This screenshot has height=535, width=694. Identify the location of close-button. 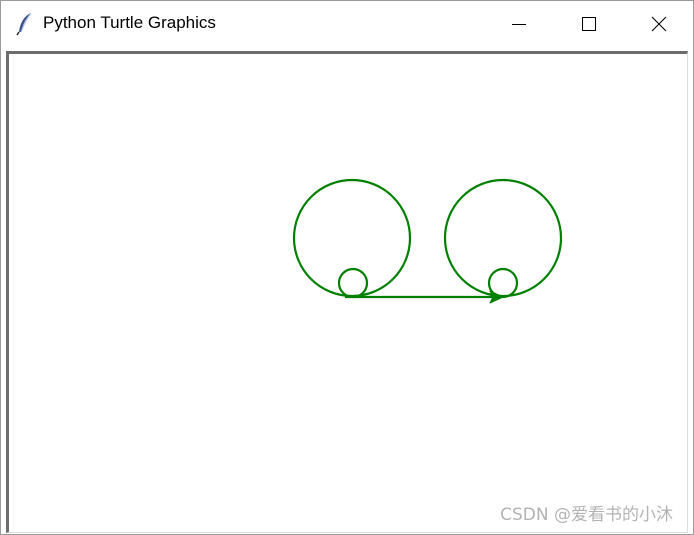
(659, 23).